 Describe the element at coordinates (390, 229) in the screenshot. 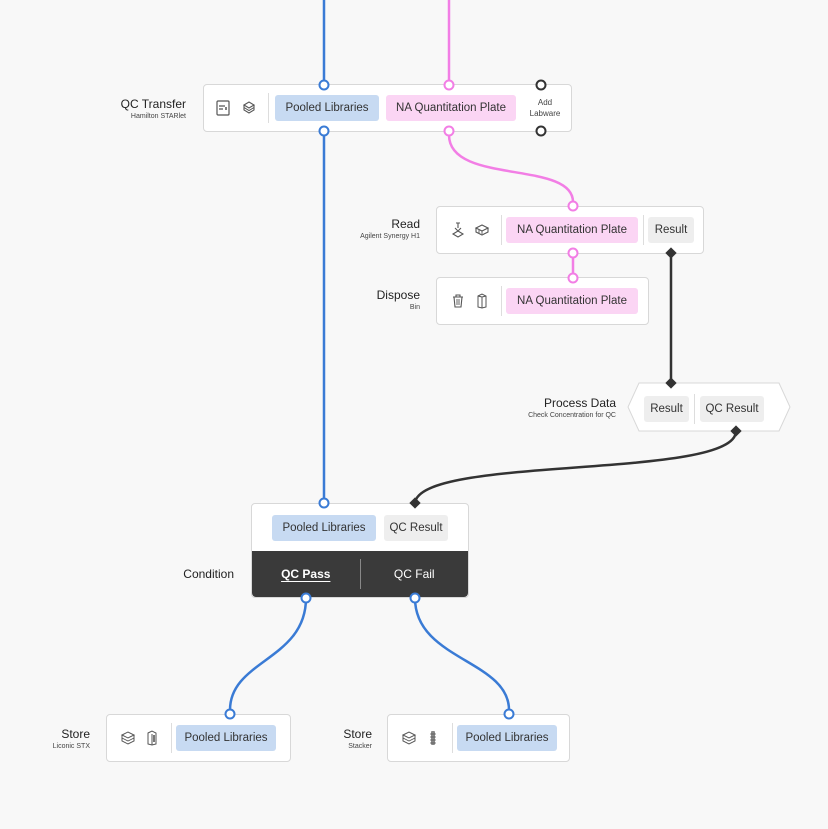

I see `read-label: Read Agilent Synergy H1` at that location.